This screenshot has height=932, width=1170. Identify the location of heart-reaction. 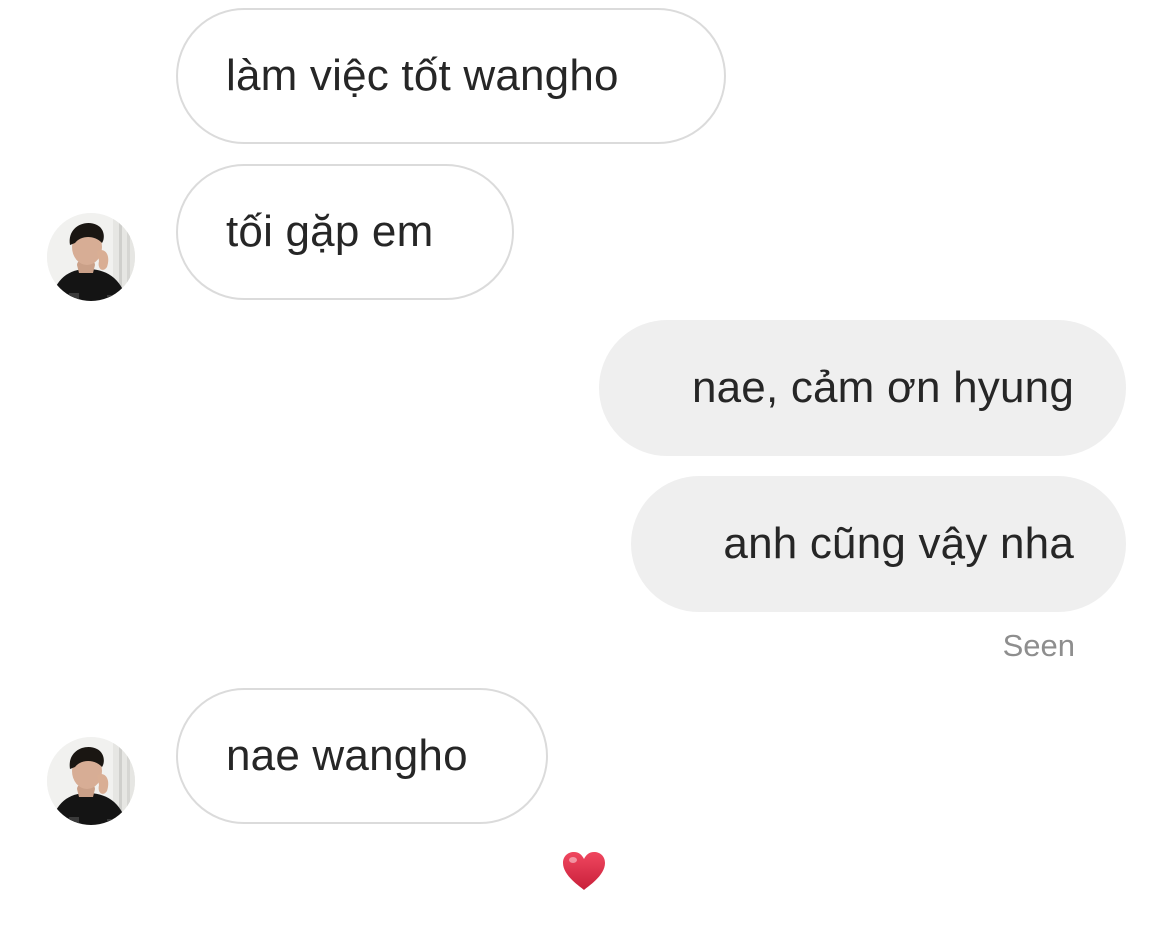
(584, 871).